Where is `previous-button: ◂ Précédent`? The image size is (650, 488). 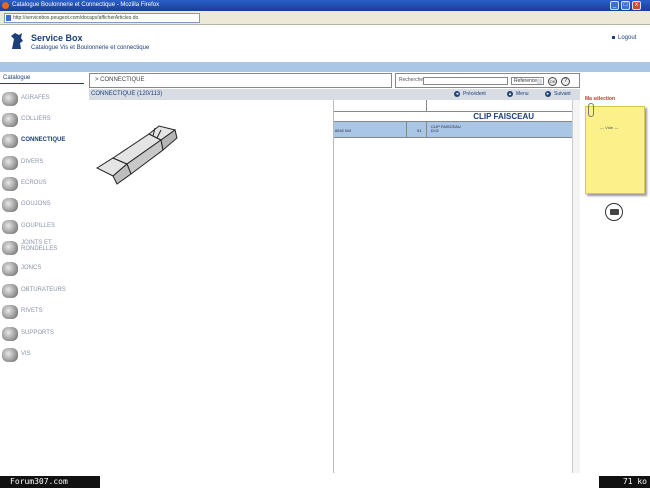
previous-button: ◂ Précédent is located at coordinates (470, 94).